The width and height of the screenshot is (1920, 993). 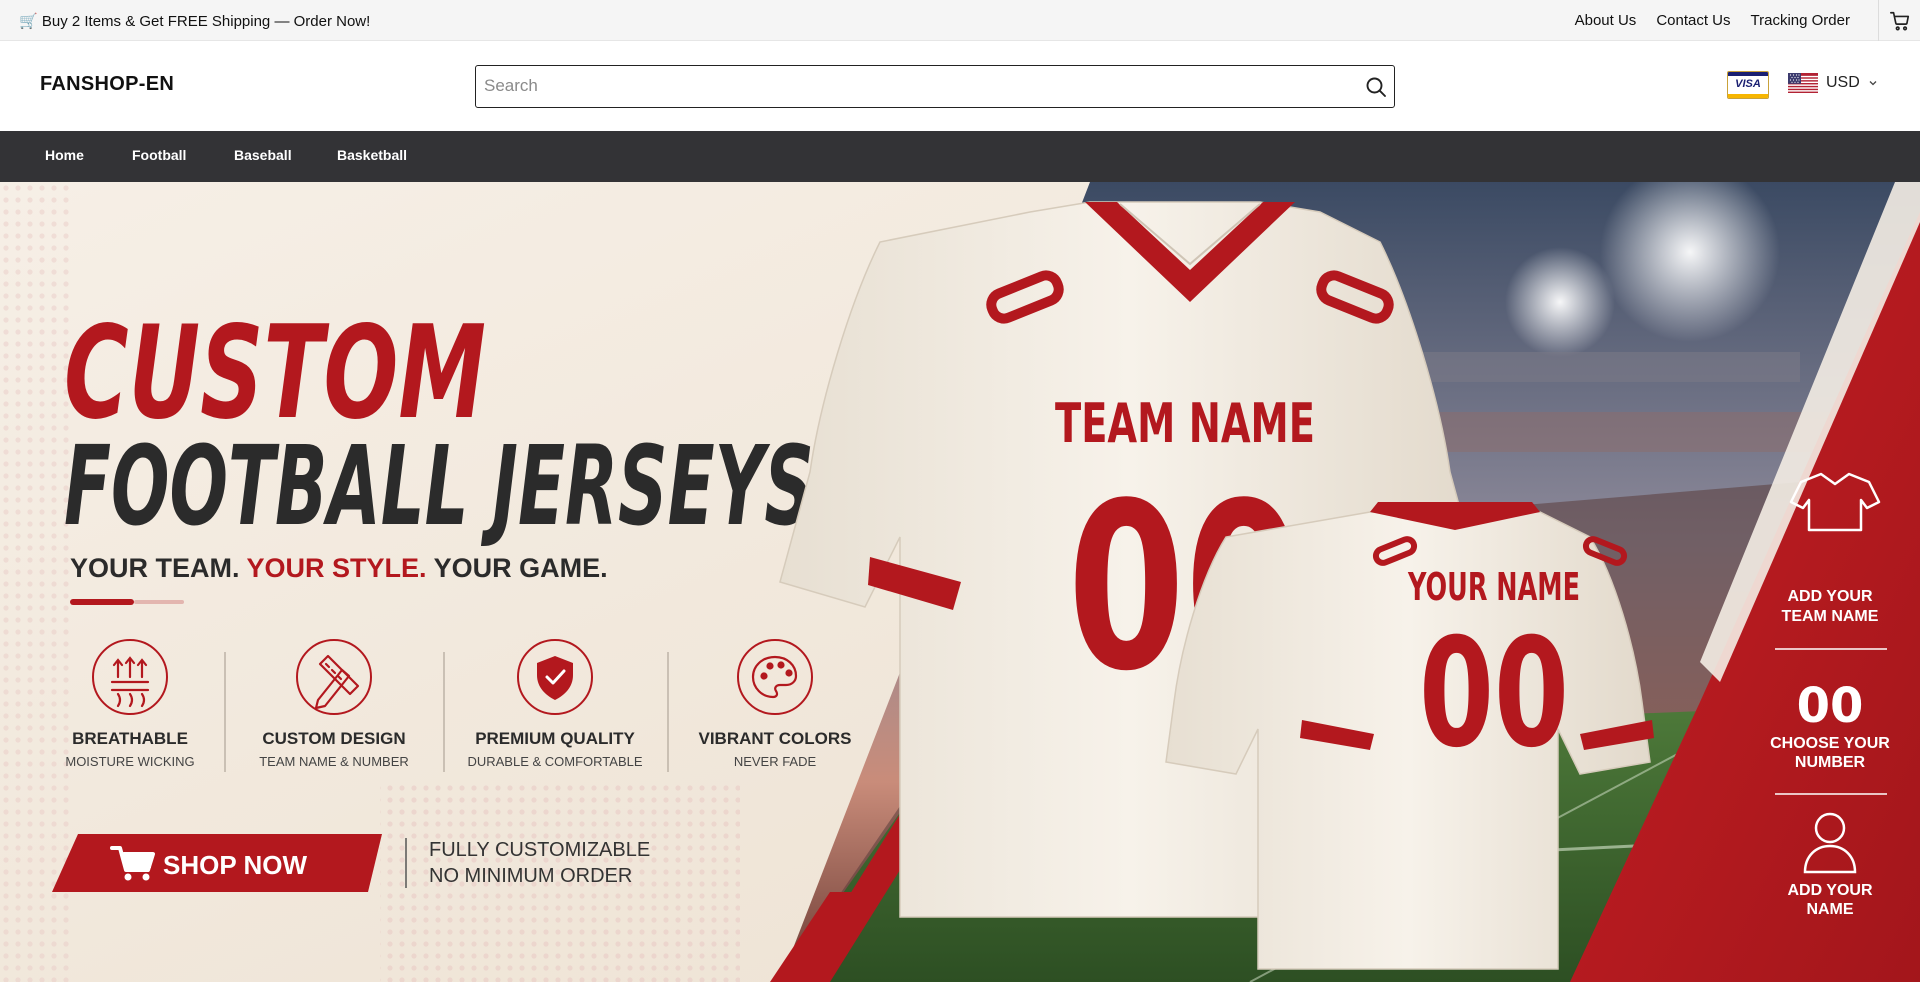 I want to click on feature-title: PREMIUM QUALITY, so click(x=555, y=738).